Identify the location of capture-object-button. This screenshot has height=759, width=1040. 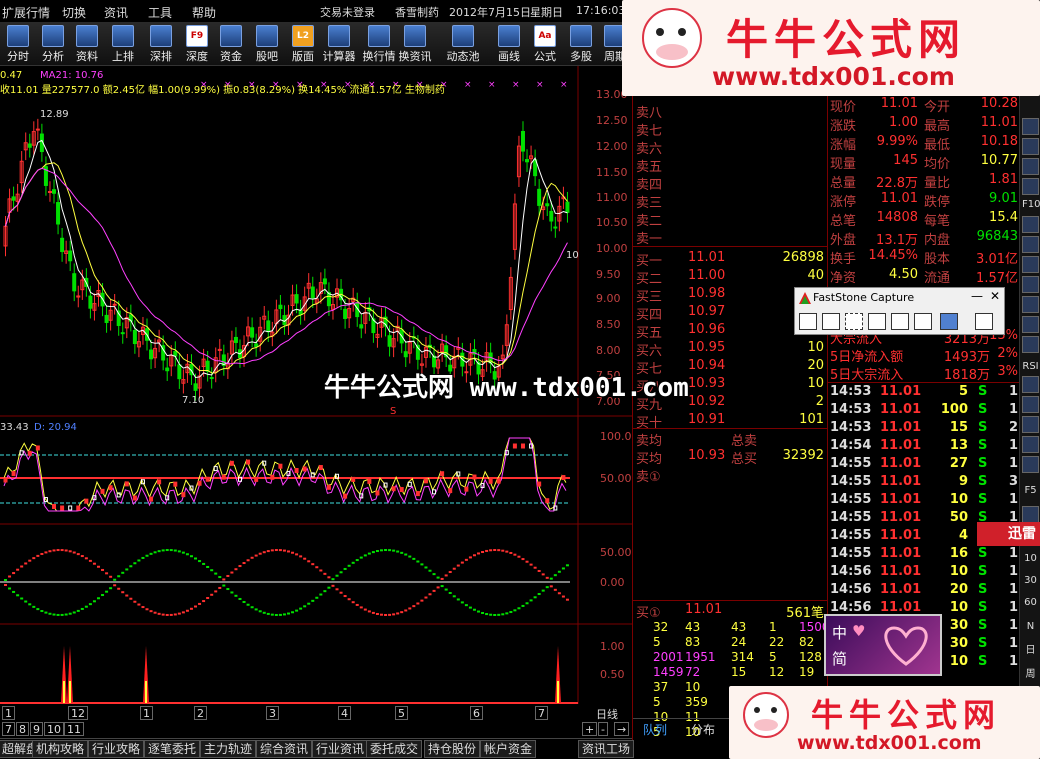
(831, 321).